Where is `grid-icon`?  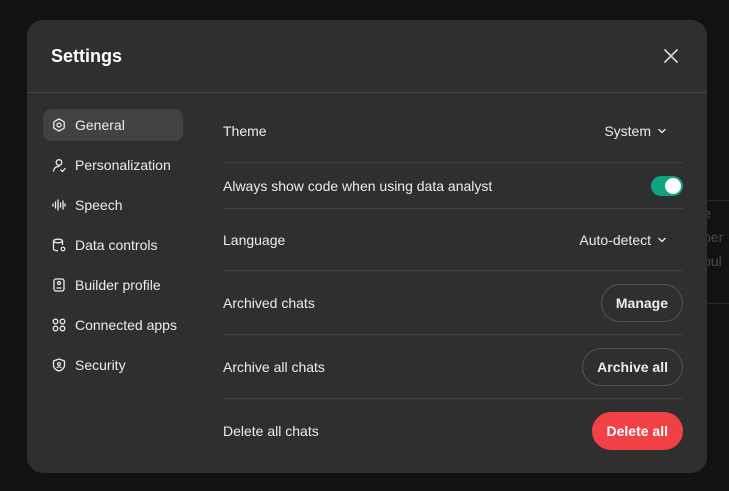
grid-icon is located at coordinates (59, 325).